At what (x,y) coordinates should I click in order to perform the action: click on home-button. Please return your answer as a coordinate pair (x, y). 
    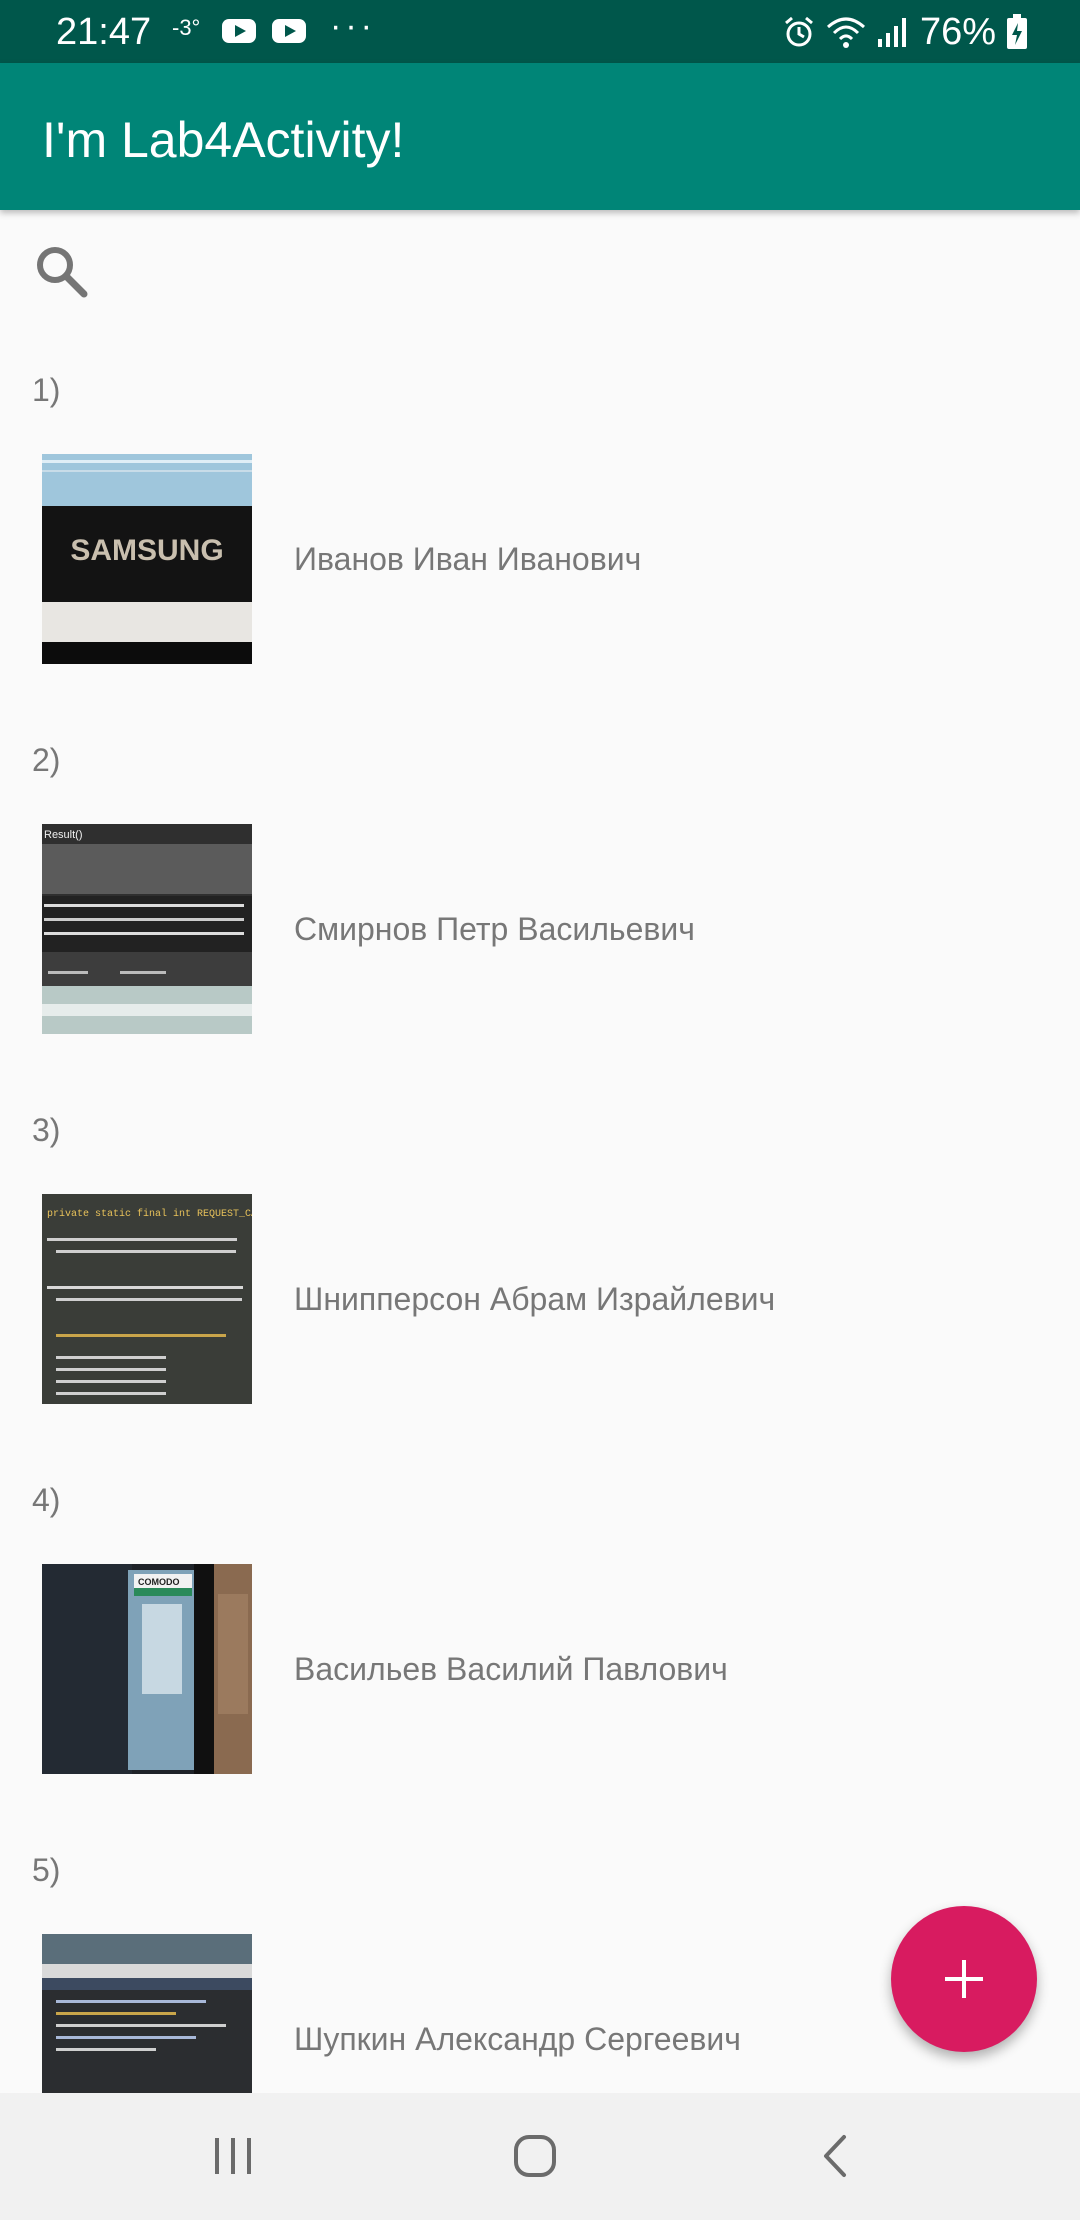
    Looking at the image, I should click on (535, 2156).